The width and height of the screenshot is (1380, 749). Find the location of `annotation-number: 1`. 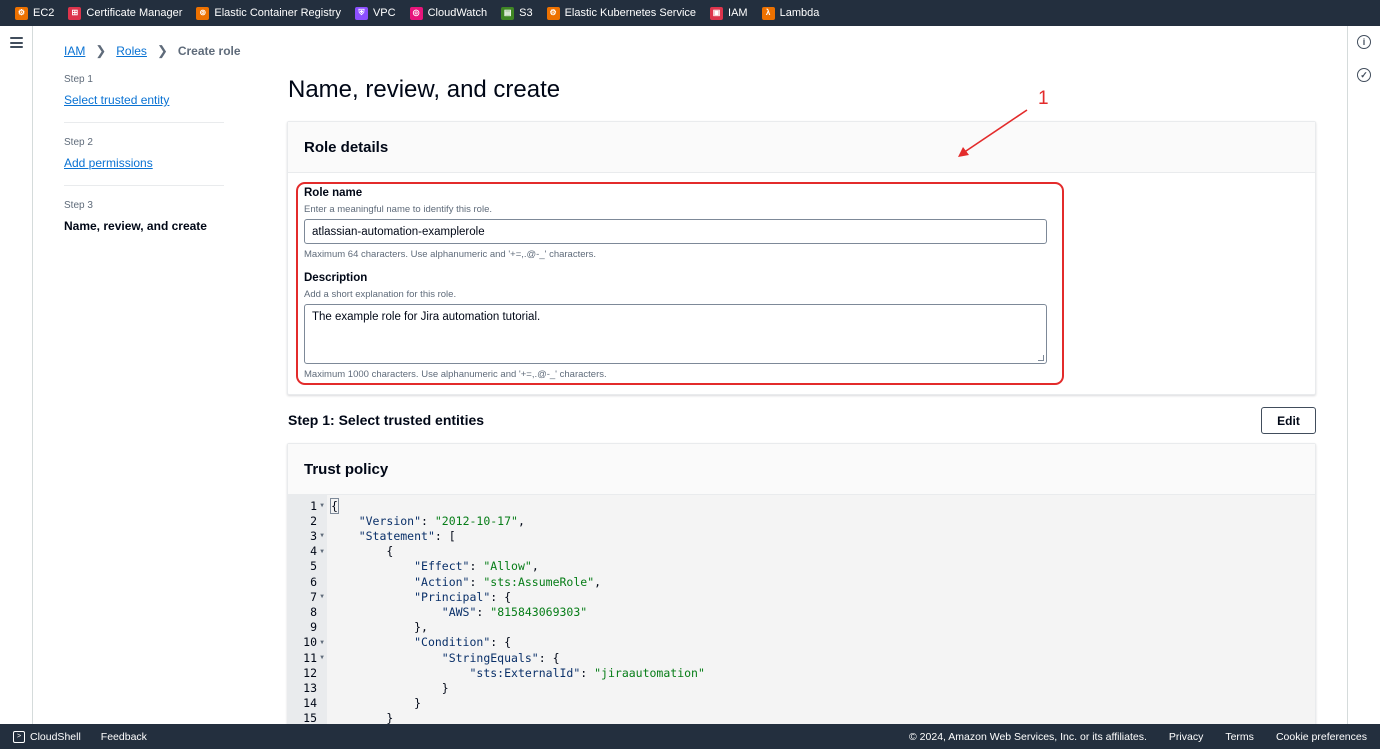

annotation-number: 1 is located at coordinates (1043, 98).